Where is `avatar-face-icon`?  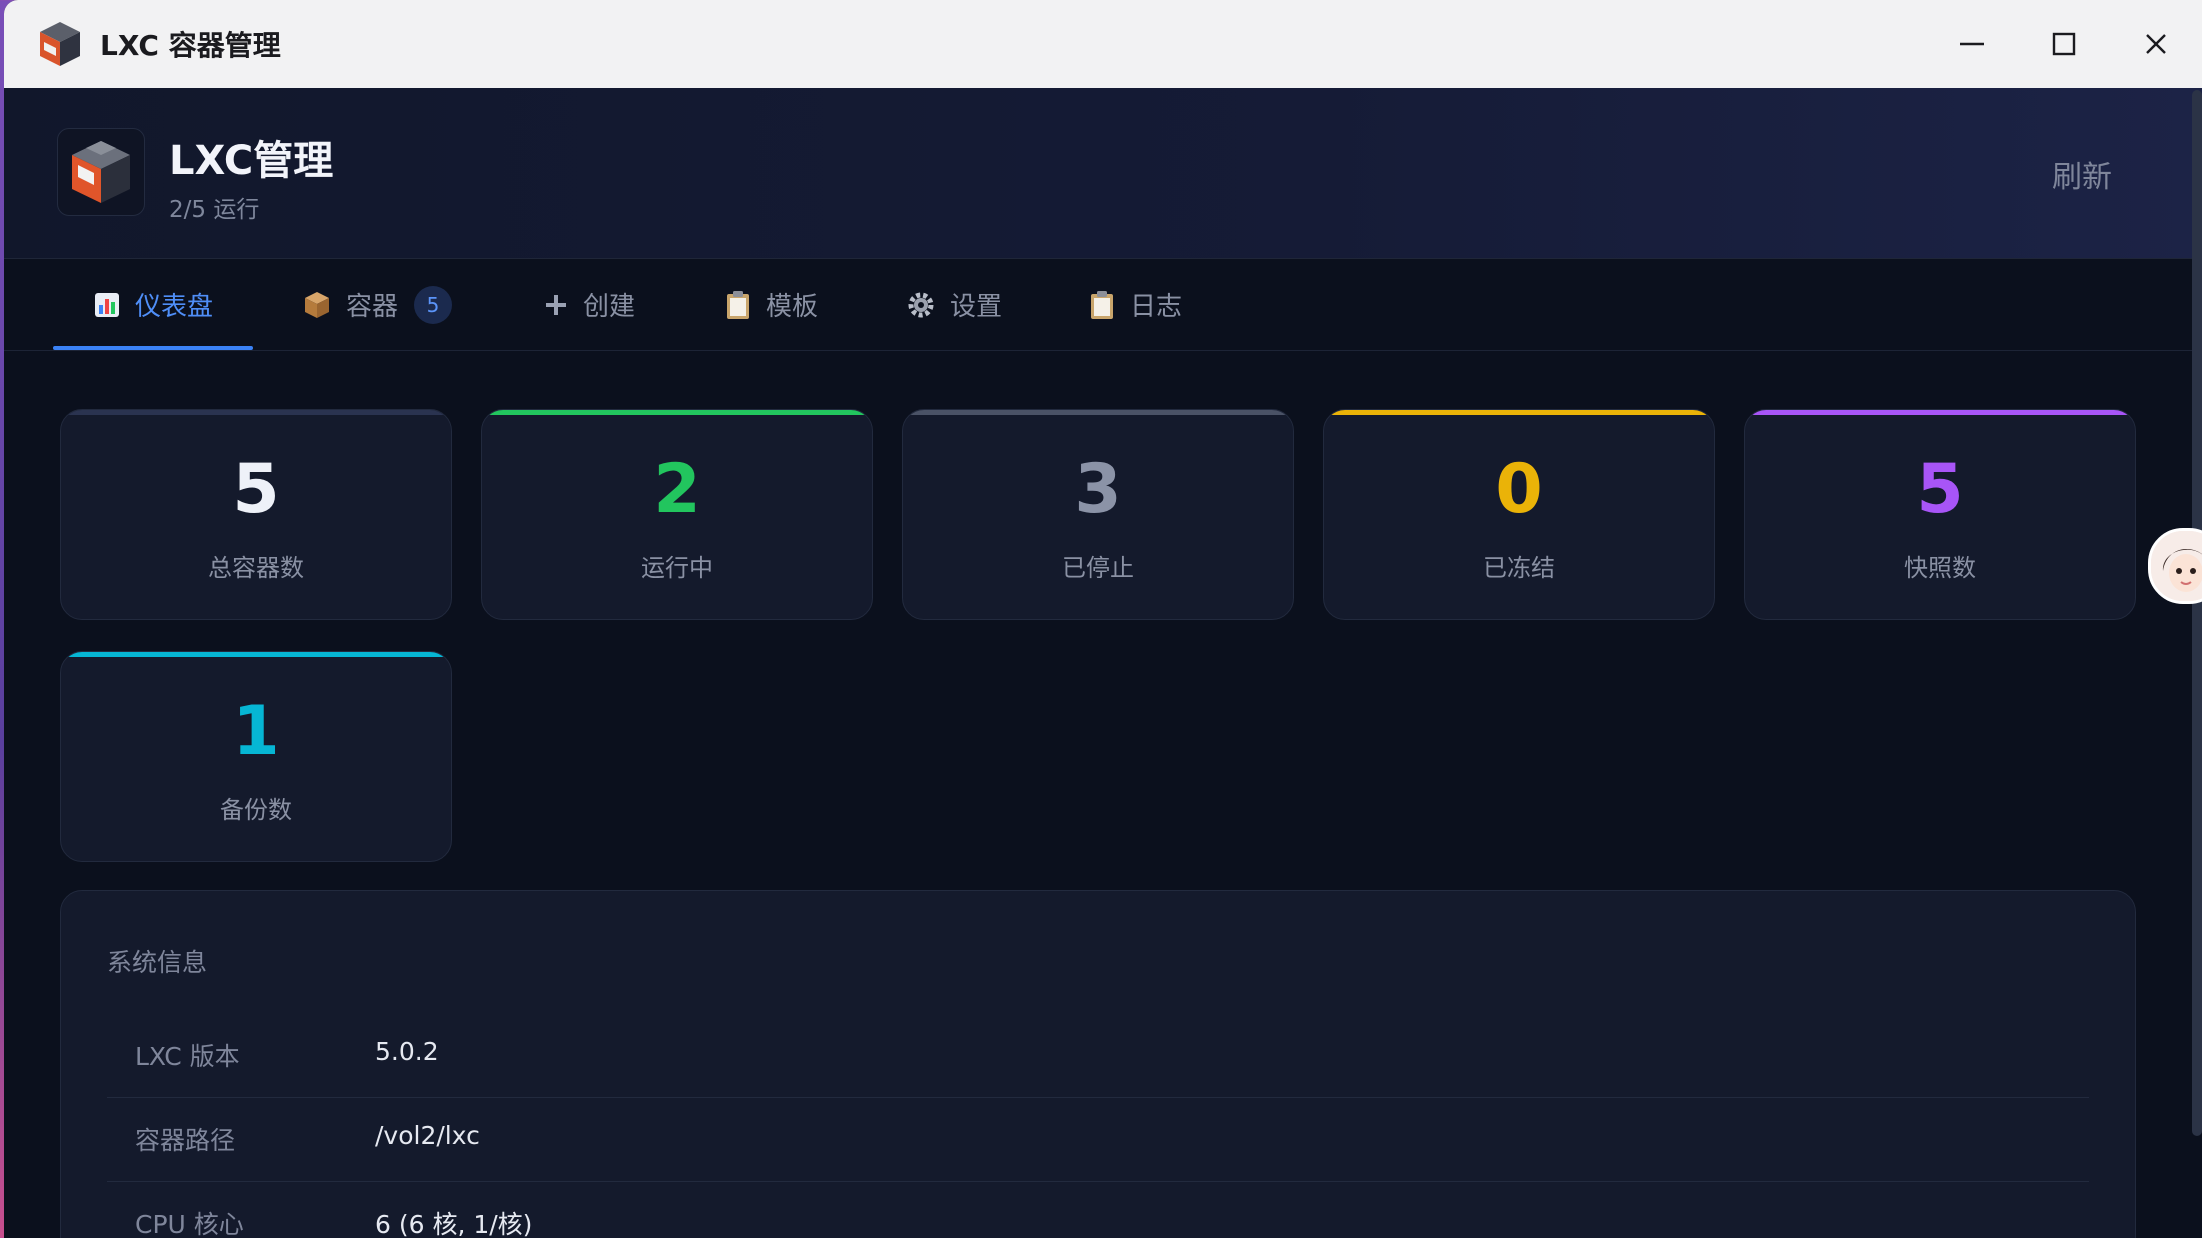 avatar-face-icon is located at coordinates (2176, 566).